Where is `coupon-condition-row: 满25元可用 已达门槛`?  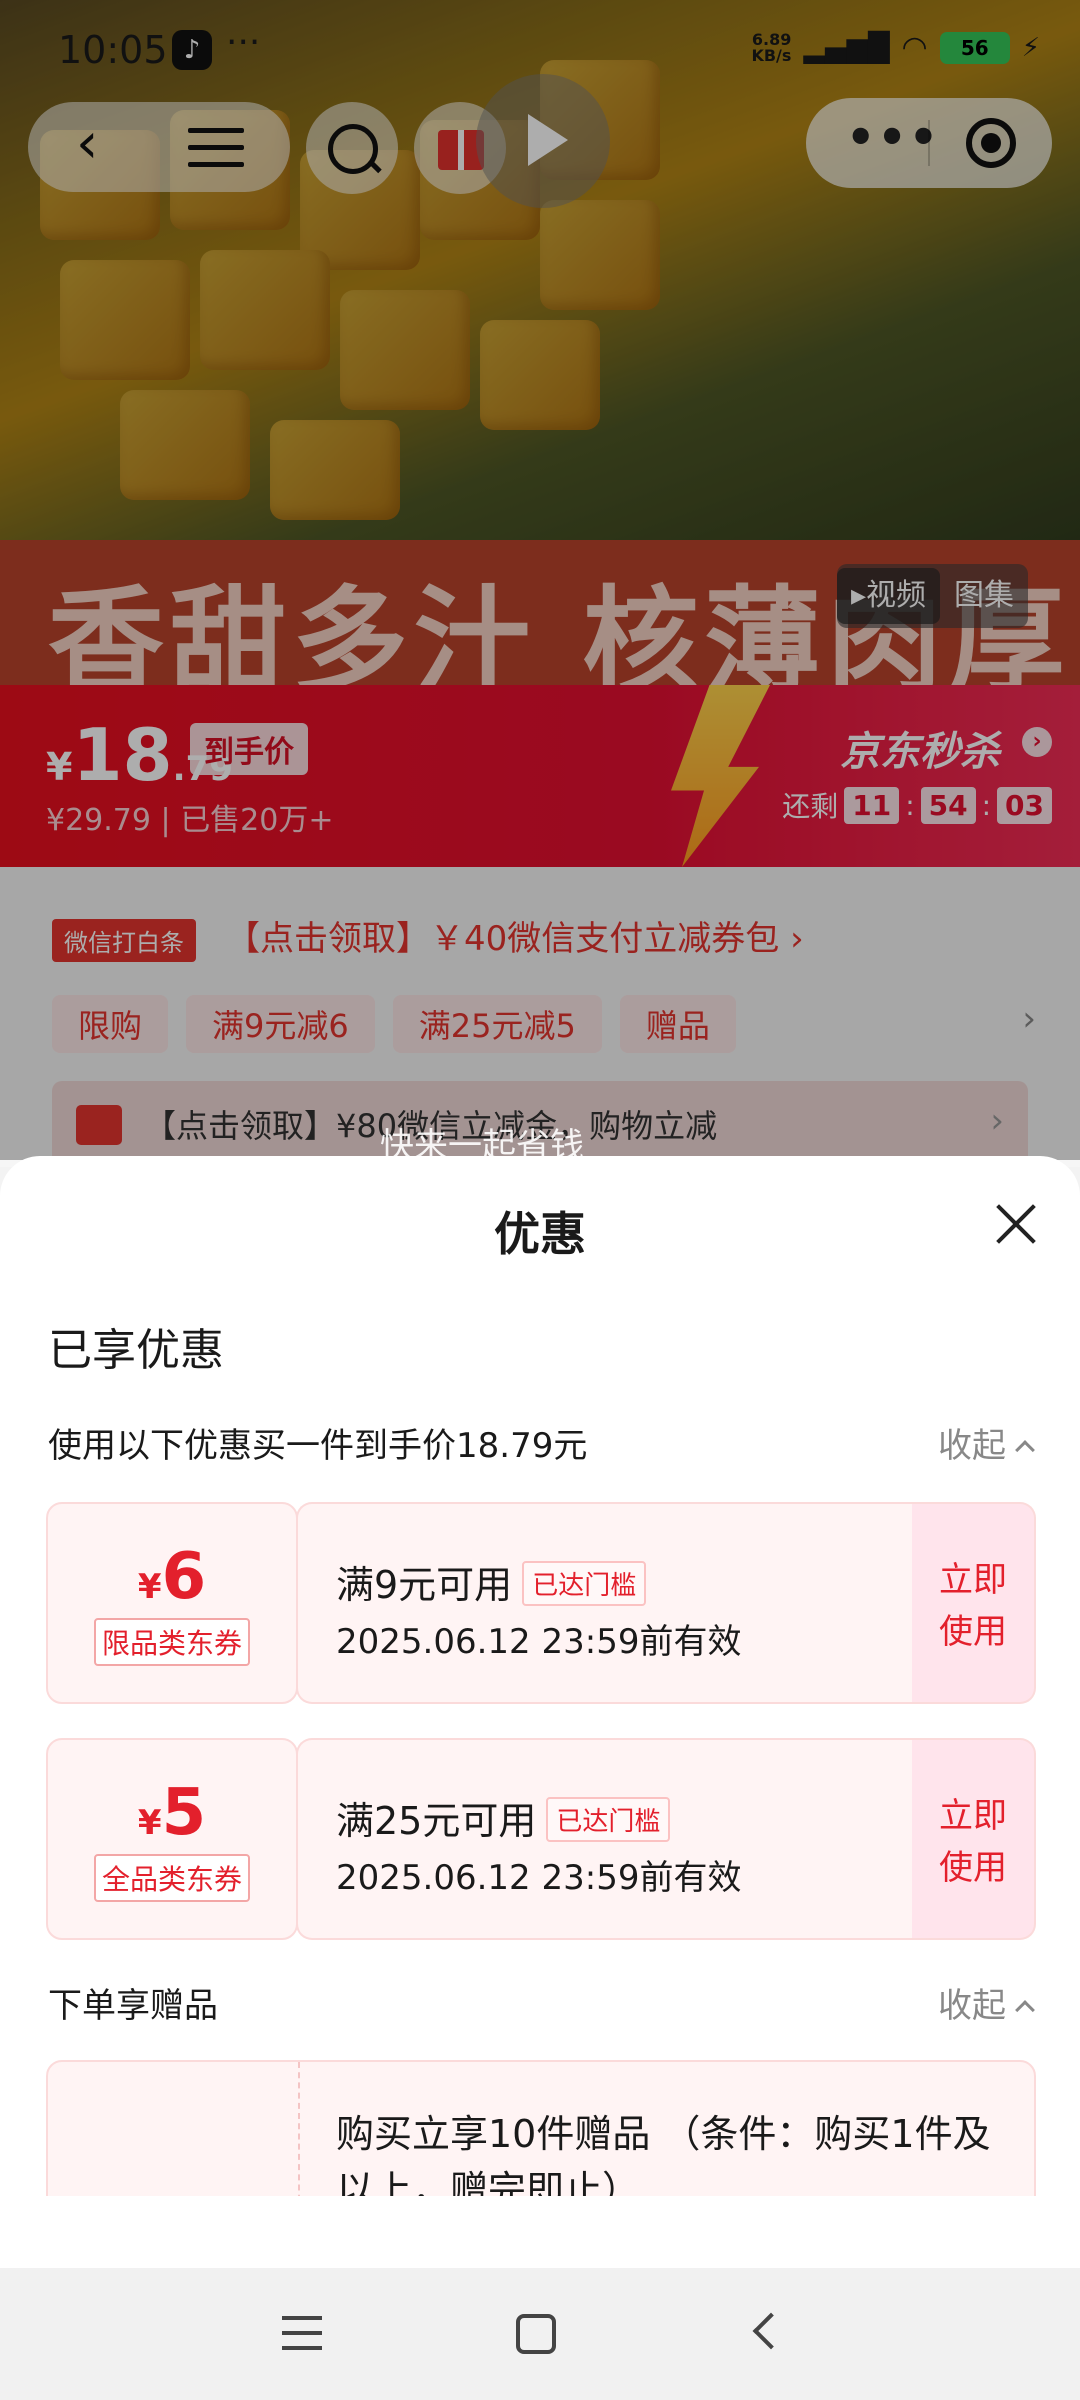
coupon-condition-row: 满25元可用 已达门槛 is located at coordinates (503, 1817).